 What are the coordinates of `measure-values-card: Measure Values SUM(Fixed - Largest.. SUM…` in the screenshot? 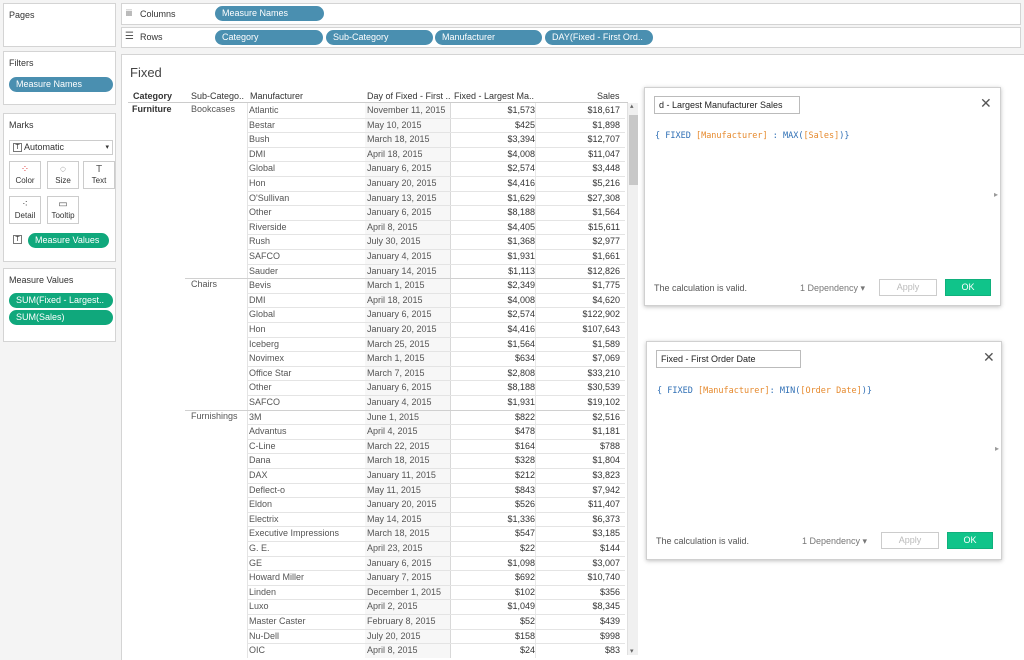 It's located at (59, 305).